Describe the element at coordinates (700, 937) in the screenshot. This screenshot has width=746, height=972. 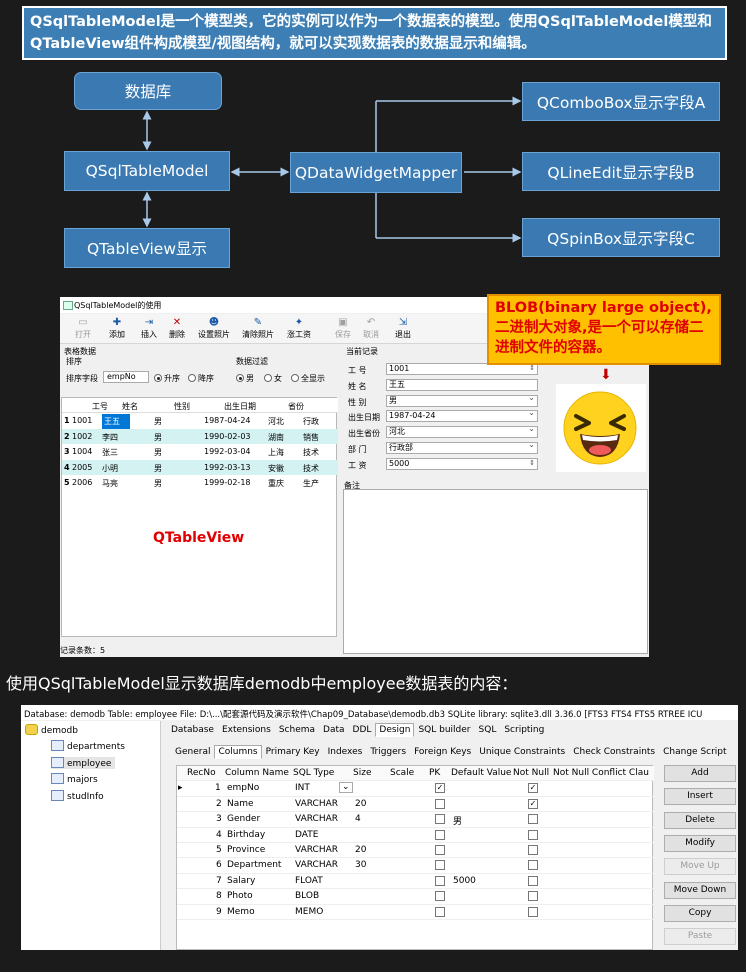
I see `paste-button: Paste` at that location.